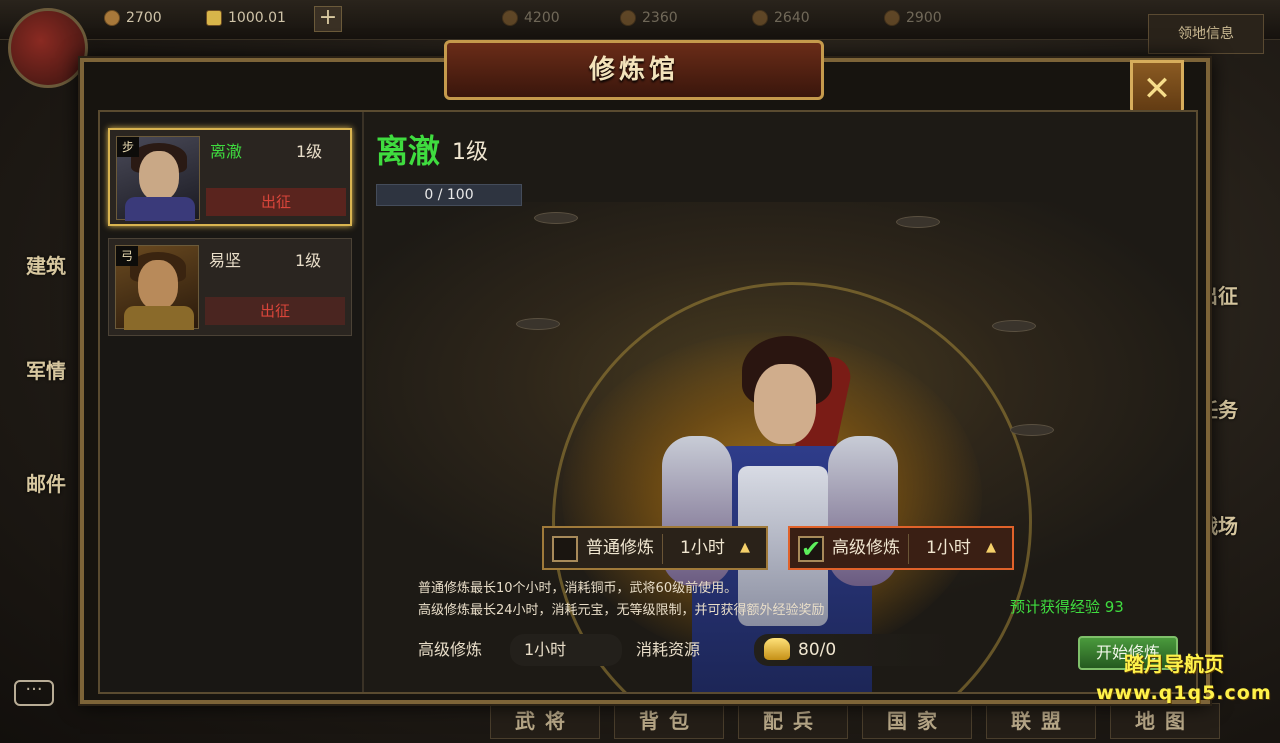 The height and width of the screenshot is (743, 1280). What do you see at coordinates (408, 151) in the screenshot?
I see `selected-hero-name: 离澈` at bounding box center [408, 151].